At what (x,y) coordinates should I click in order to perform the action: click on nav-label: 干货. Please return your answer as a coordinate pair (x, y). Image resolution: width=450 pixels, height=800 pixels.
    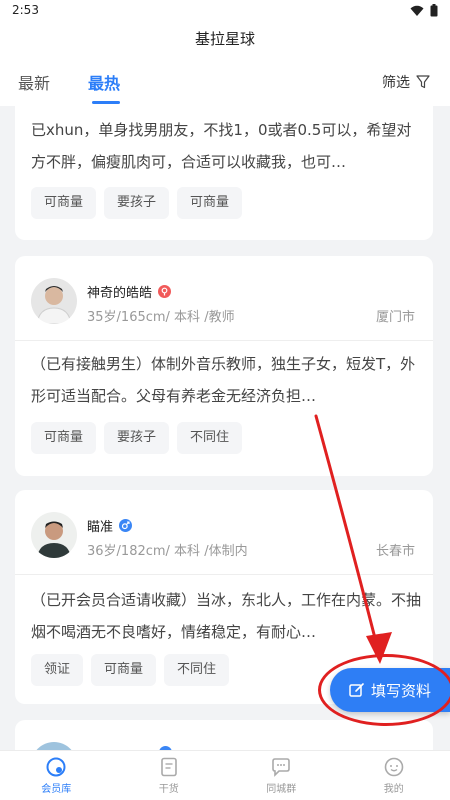
    Looking at the image, I should click on (168, 789).